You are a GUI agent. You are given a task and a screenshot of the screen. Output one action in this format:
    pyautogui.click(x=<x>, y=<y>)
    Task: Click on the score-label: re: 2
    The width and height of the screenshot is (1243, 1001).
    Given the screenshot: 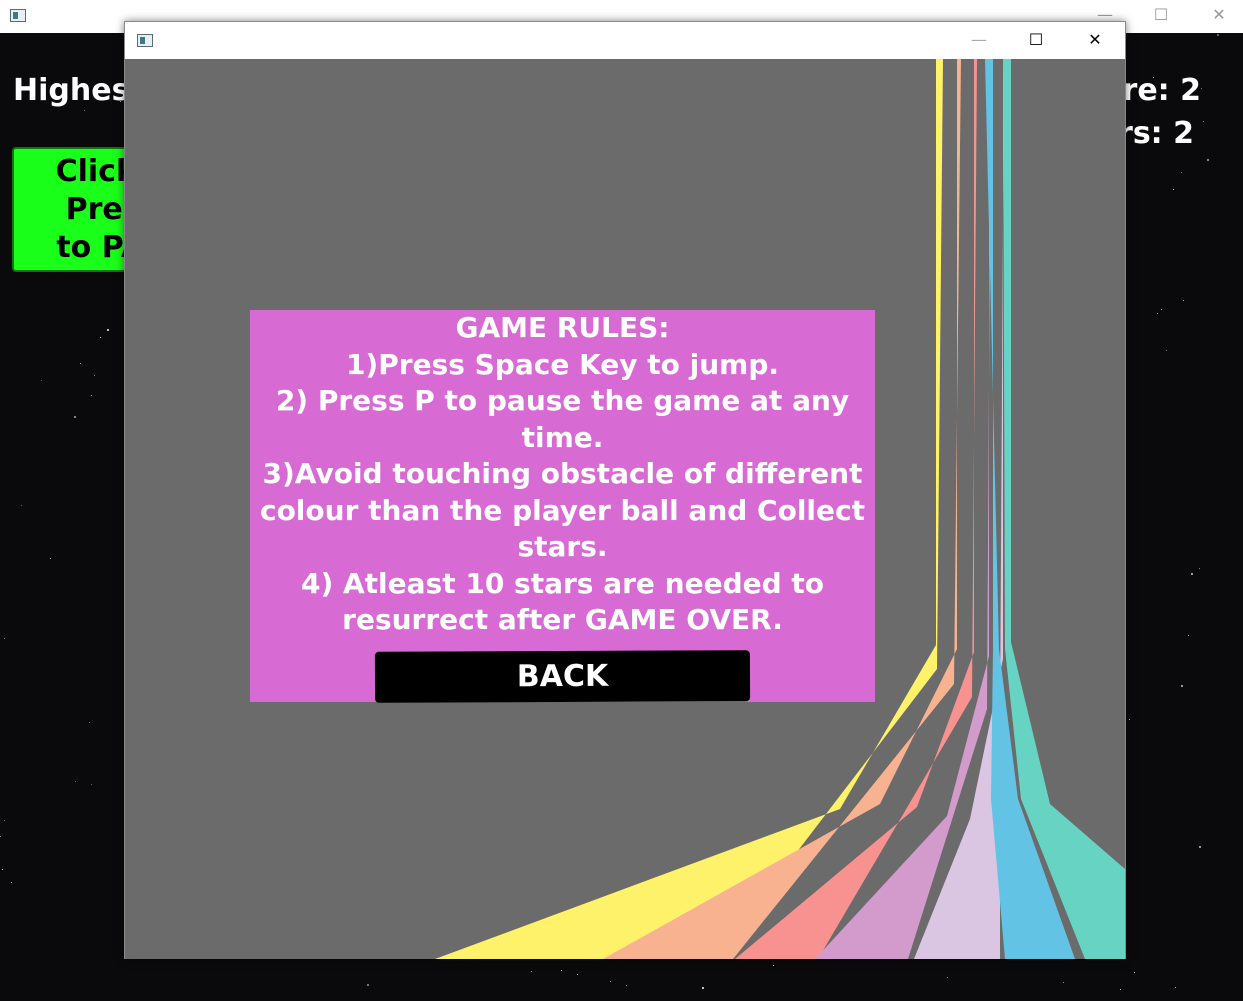 What is the action you would take?
    pyautogui.click(x=1161, y=90)
    